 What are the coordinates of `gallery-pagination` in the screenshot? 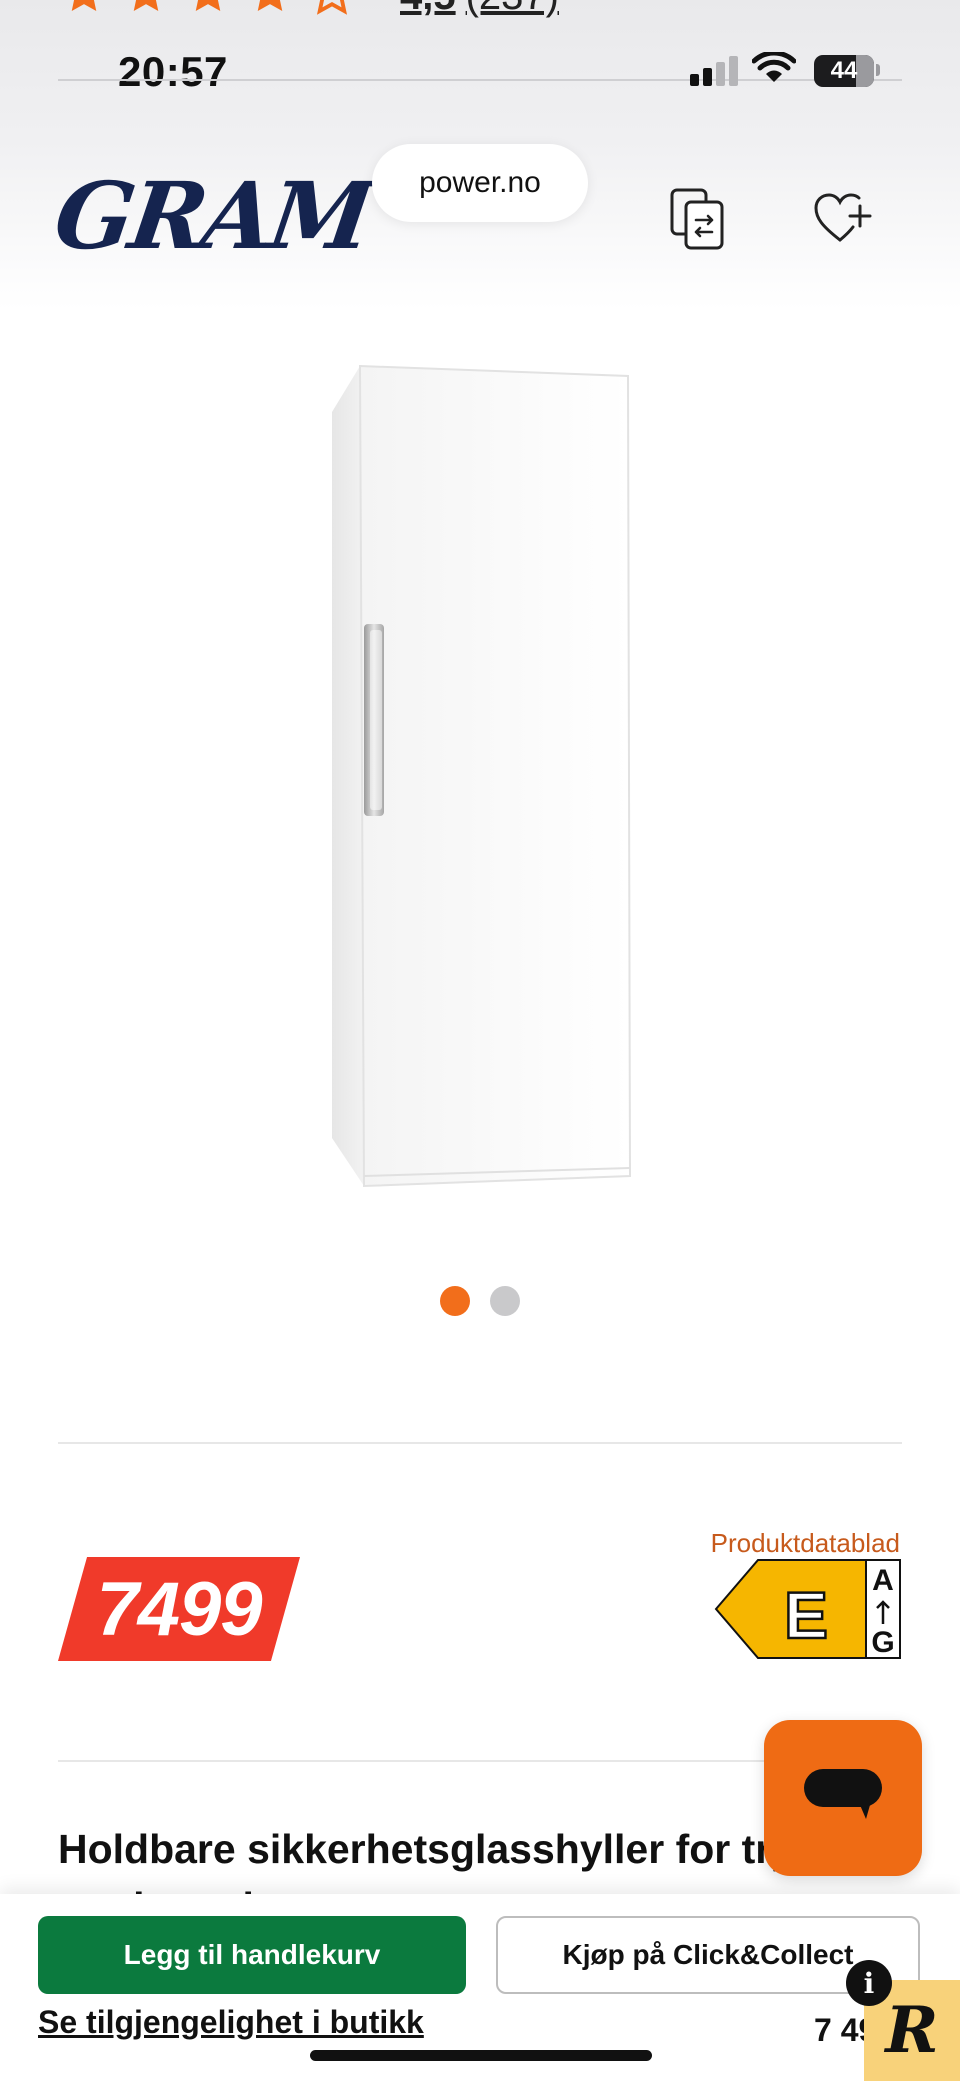 It's located at (480, 1301).